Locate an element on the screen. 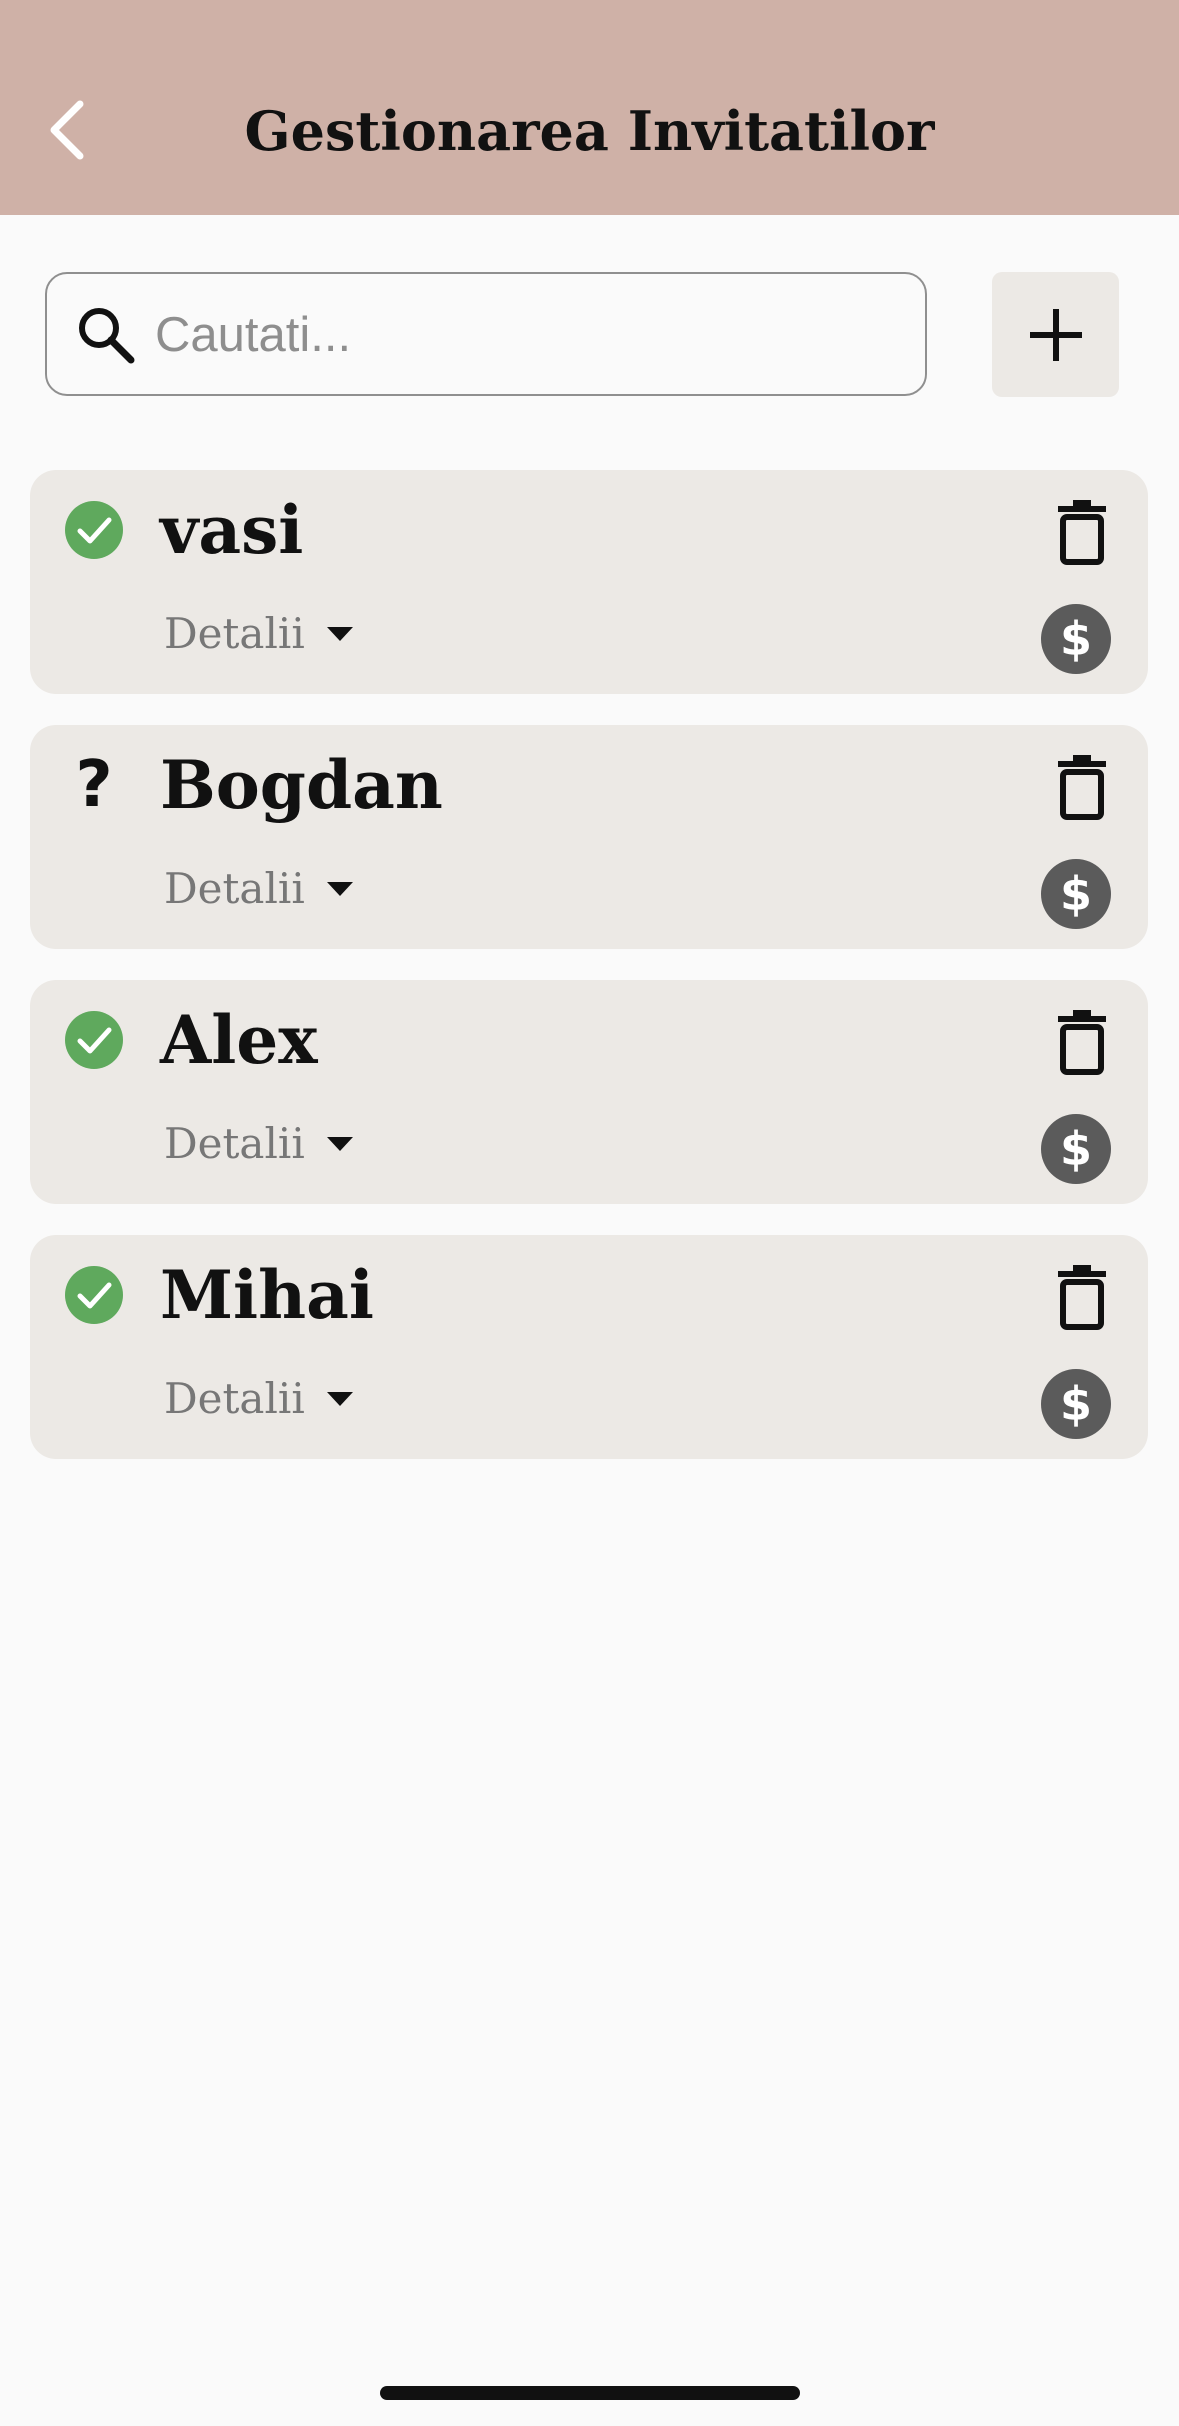 This screenshot has width=1179, height=2426. guest-name: Alex is located at coordinates (239, 1040).